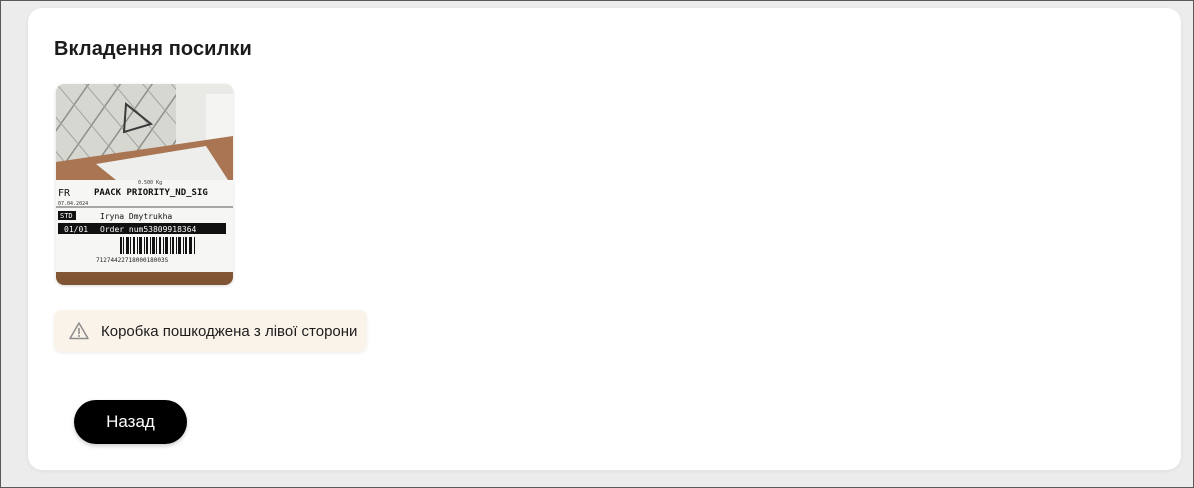 This screenshot has width=1194, height=488. I want to click on label-recipient: Iryna Dmytrukha, so click(136, 216).